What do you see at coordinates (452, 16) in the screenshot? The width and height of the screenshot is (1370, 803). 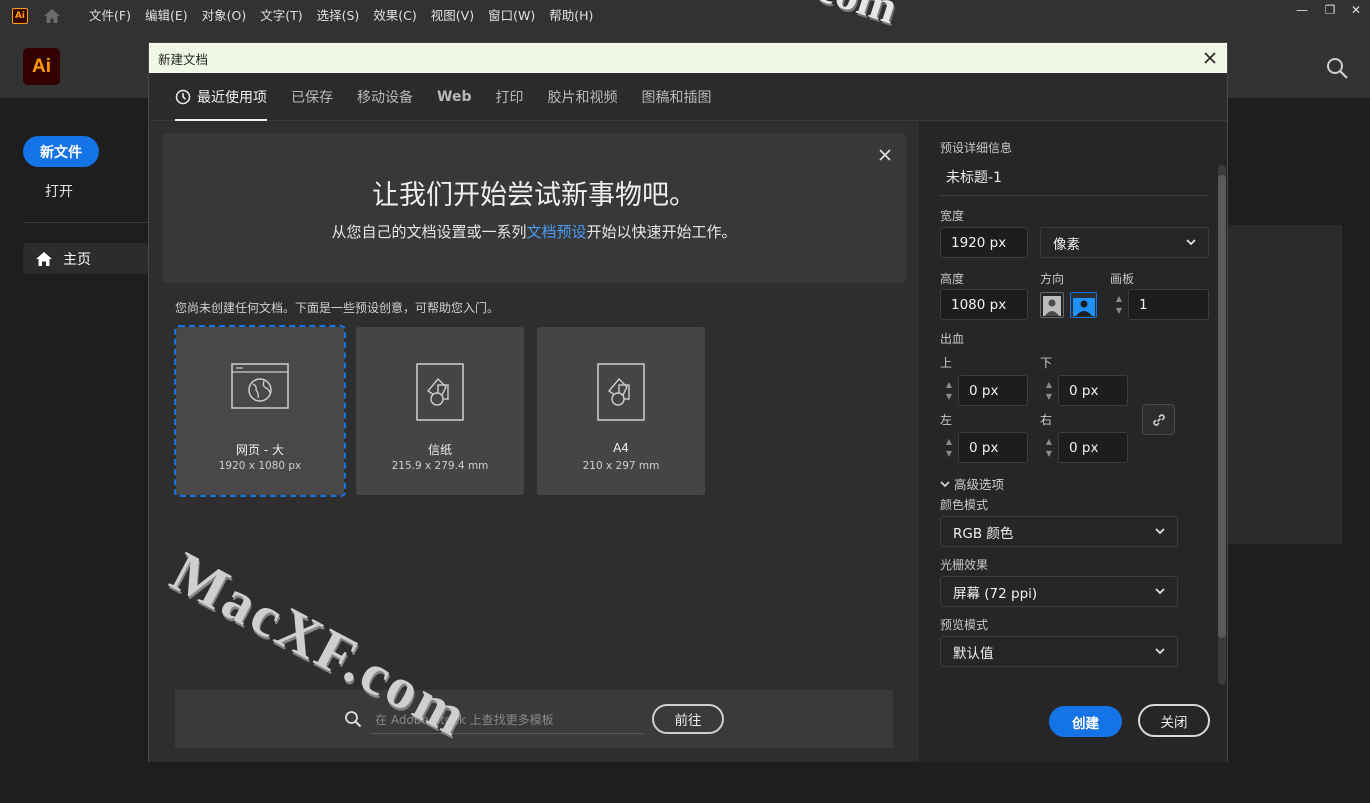 I see `menu-view: 视图(V)` at bounding box center [452, 16].